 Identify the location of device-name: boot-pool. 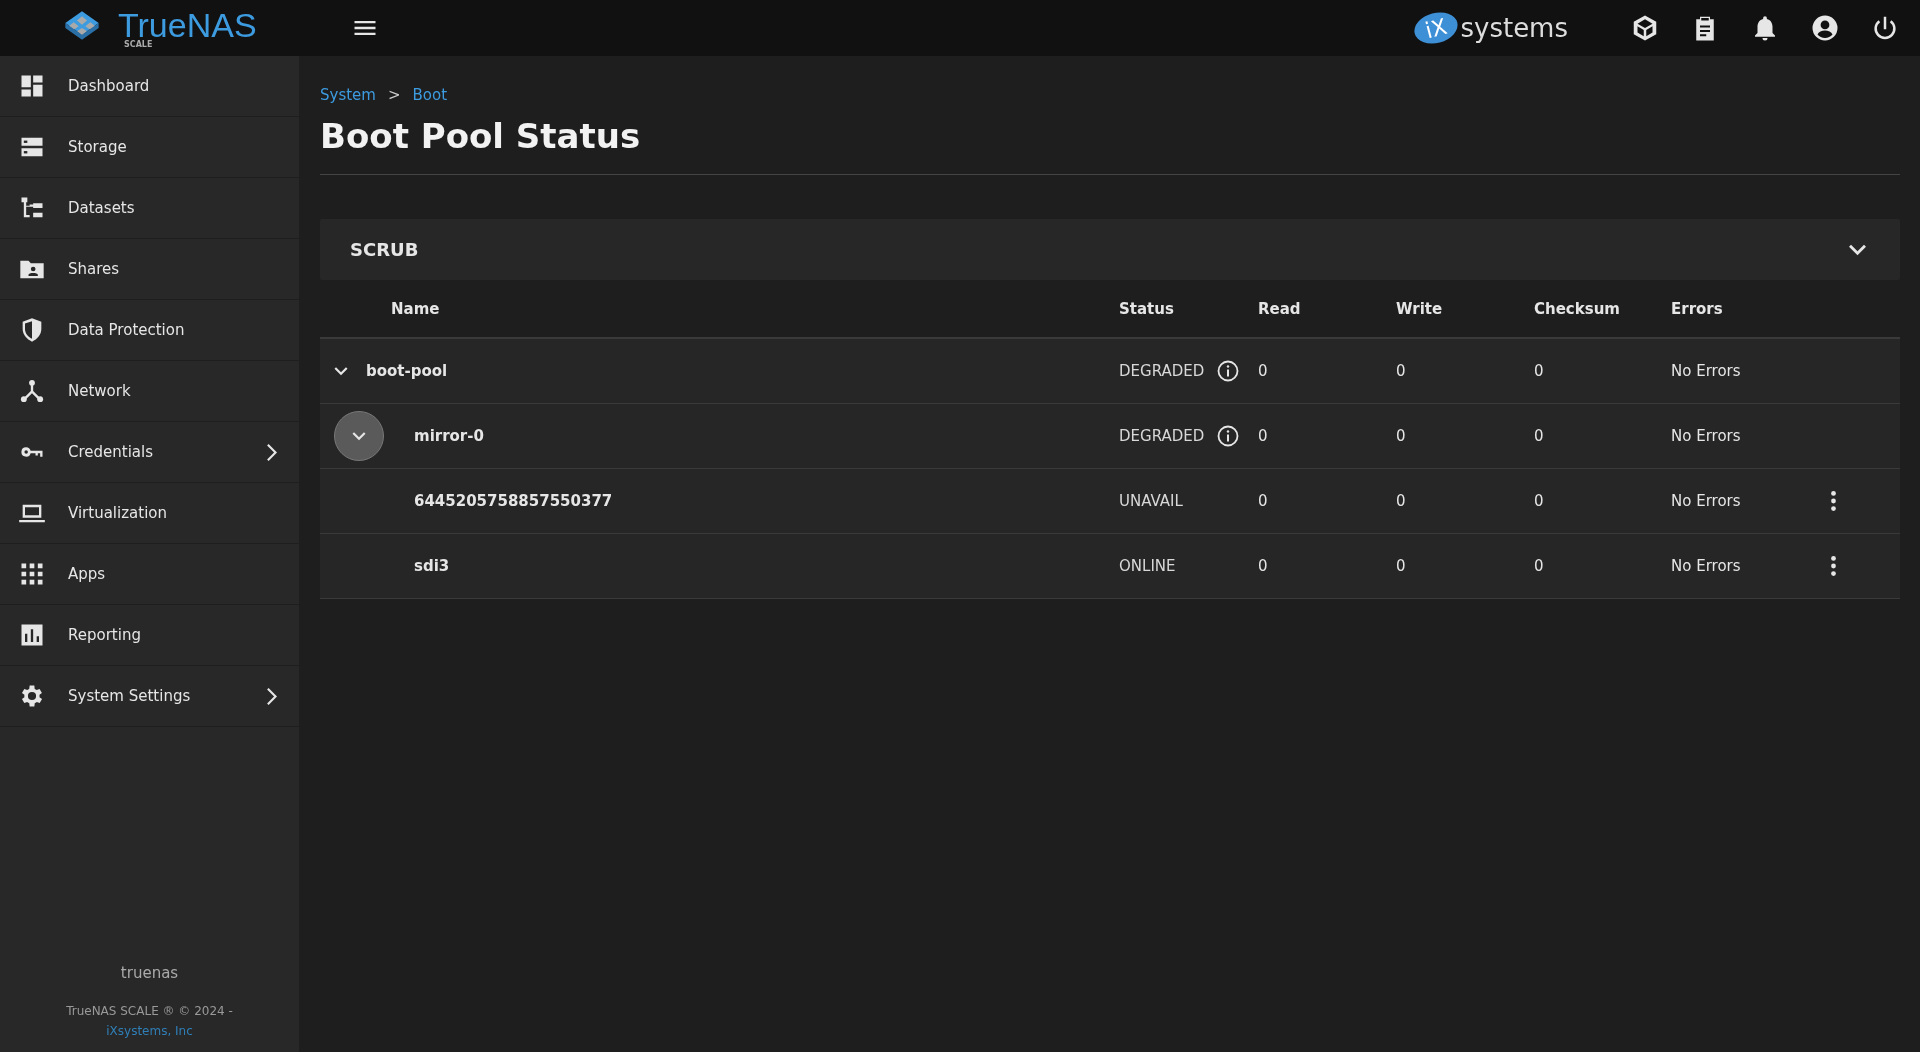
(407, 371).